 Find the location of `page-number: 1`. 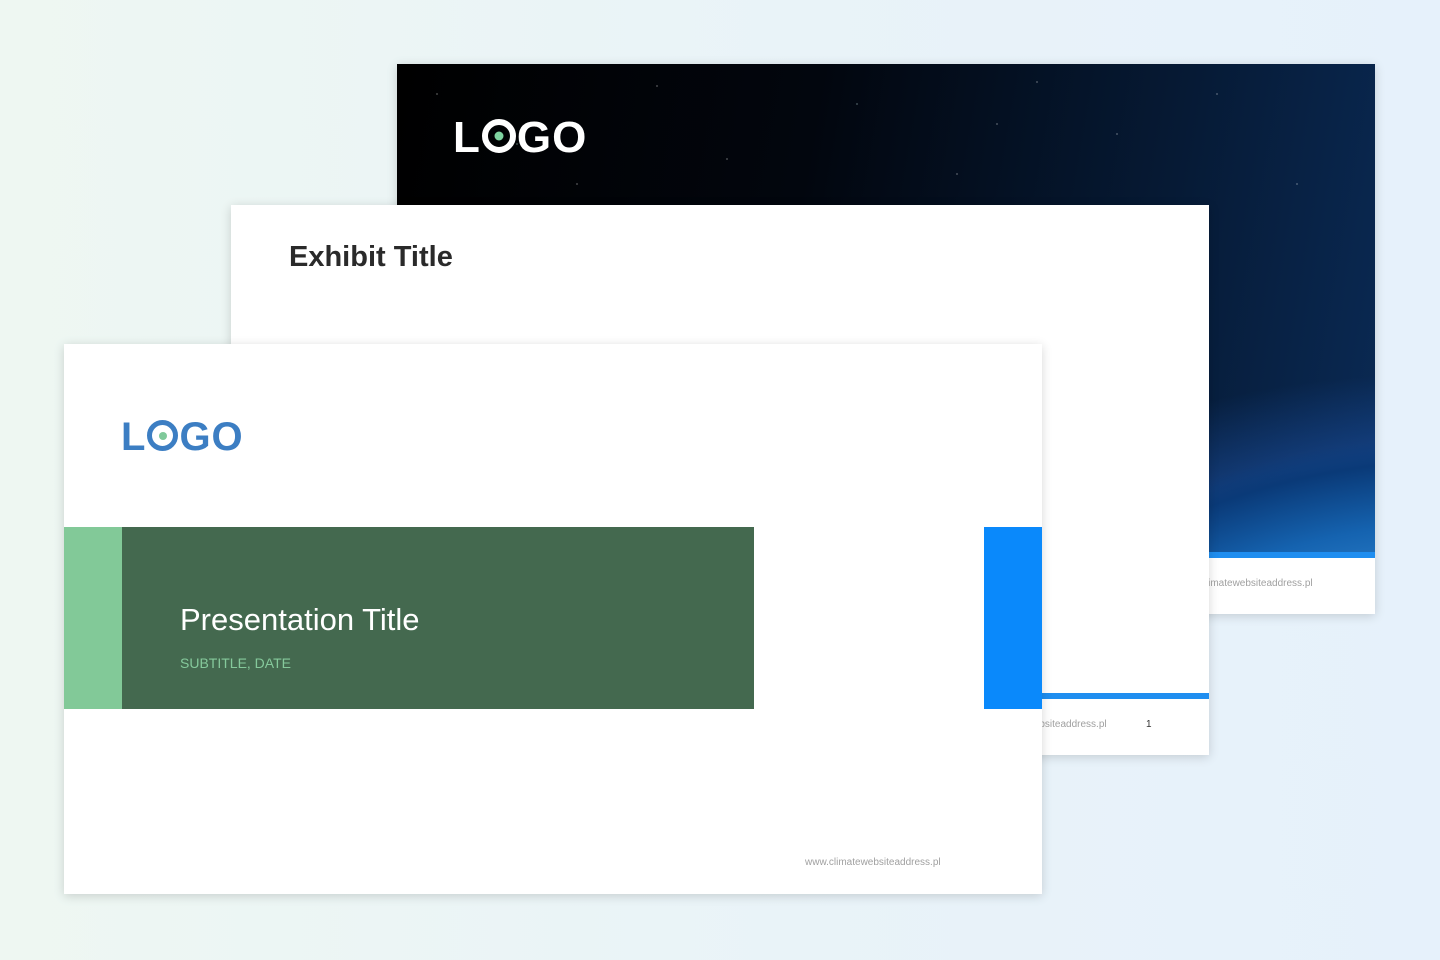

page-number: 1 is located at coordinates (1149, 724).